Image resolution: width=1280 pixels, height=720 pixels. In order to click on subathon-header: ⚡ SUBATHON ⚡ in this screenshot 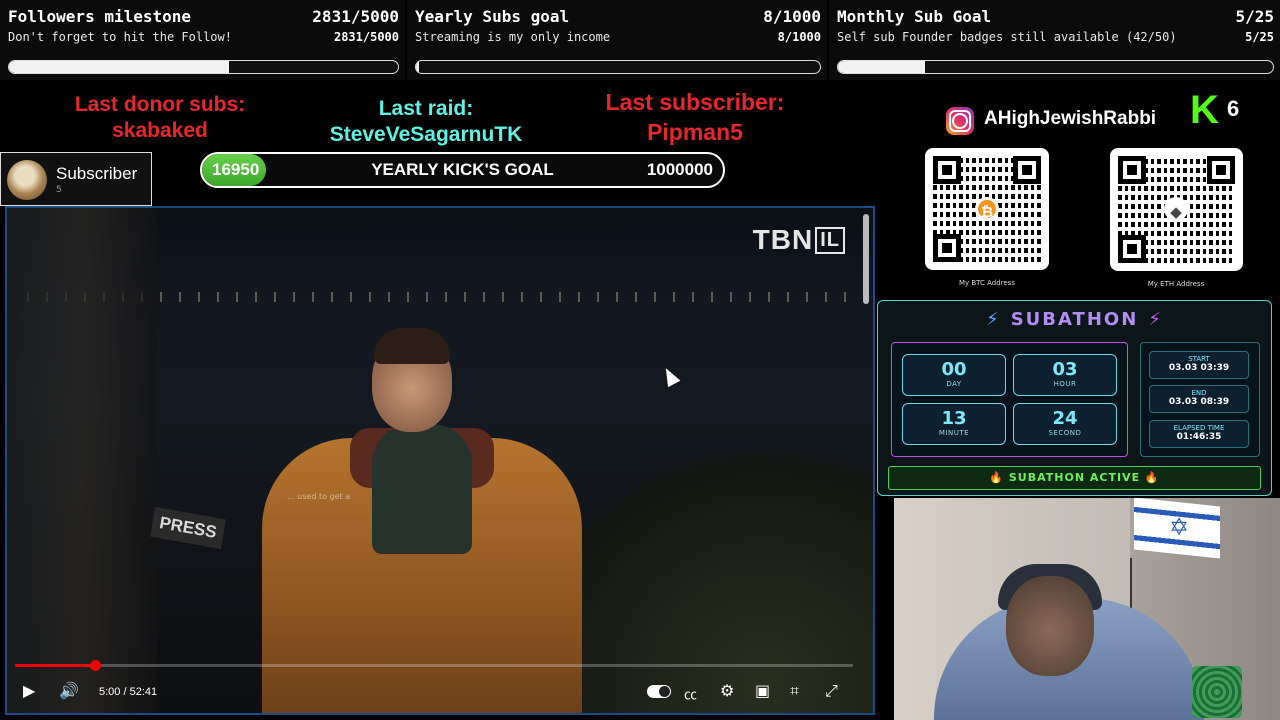, I will do `click(1074, 319)`.